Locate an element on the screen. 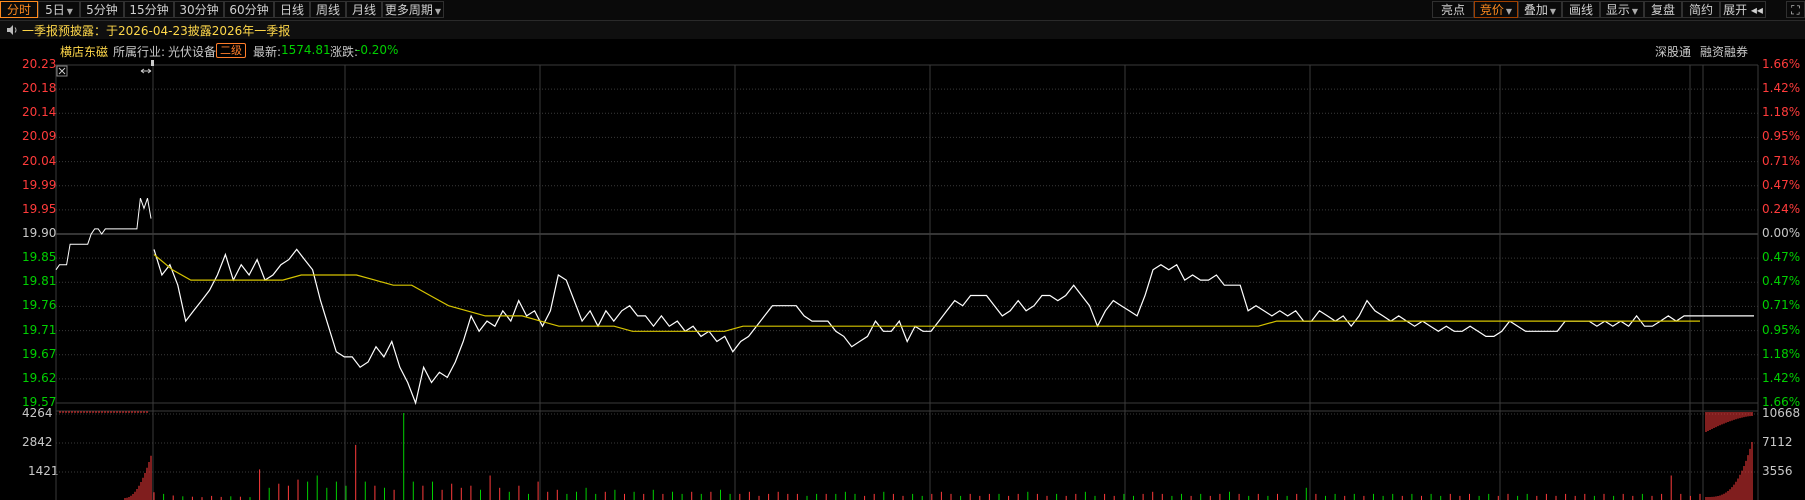 The height and width of the screenshot is (500, 1805). toolbar-button-0: 亮点 is located at coordinates (1453, 9).